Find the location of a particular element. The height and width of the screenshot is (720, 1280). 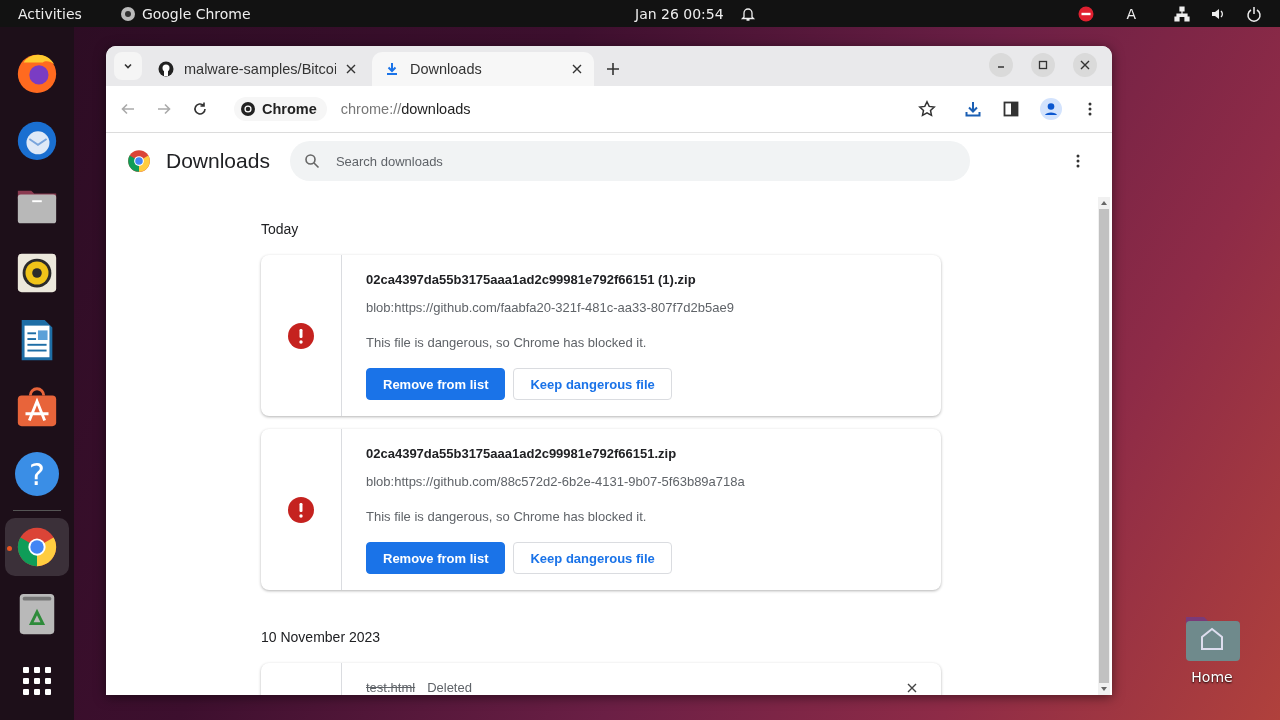

url-text: chrome://downloads is located at coordinates (405, 109).